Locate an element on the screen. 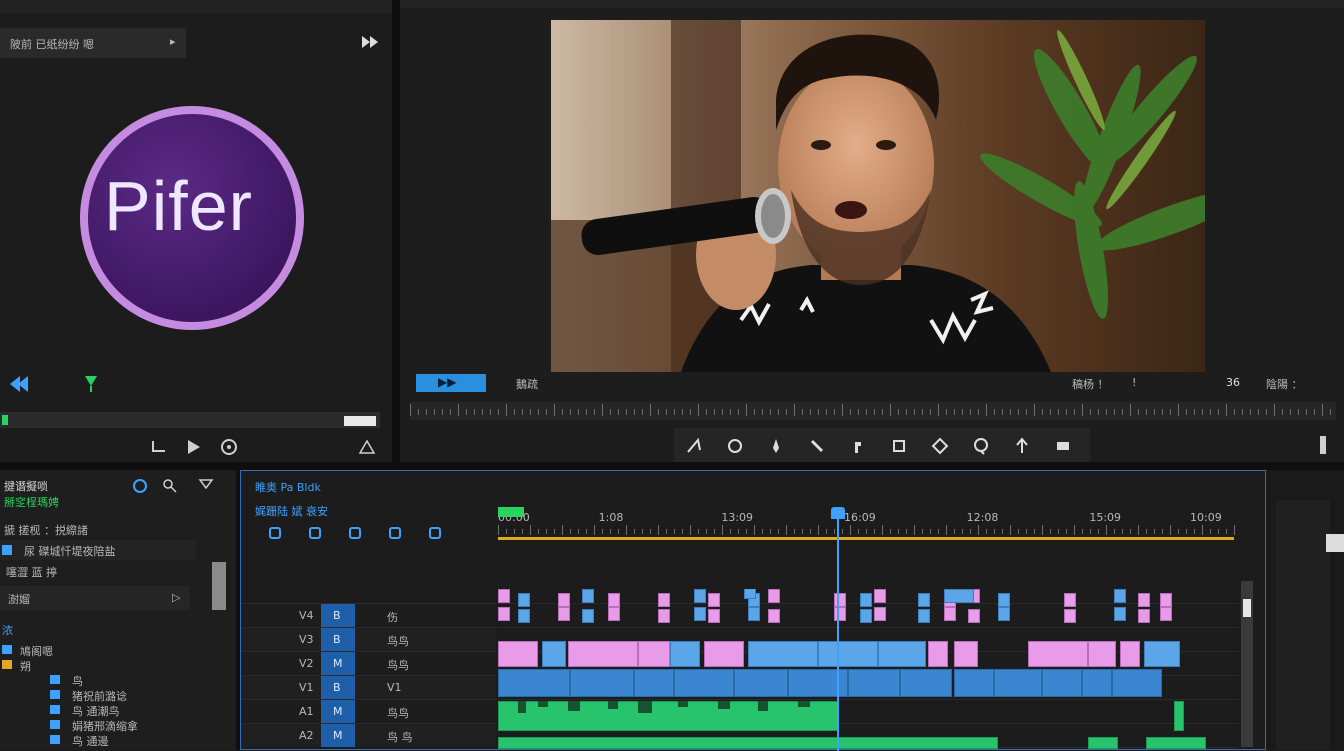 Image resolution: width=1344 pixels, height=751 pixels. vertical-divider is located at coordinates (396, 231).